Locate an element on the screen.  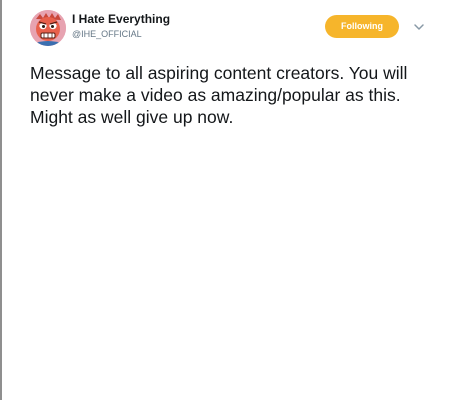
following-button: Following is located at coordinates (362, 26).